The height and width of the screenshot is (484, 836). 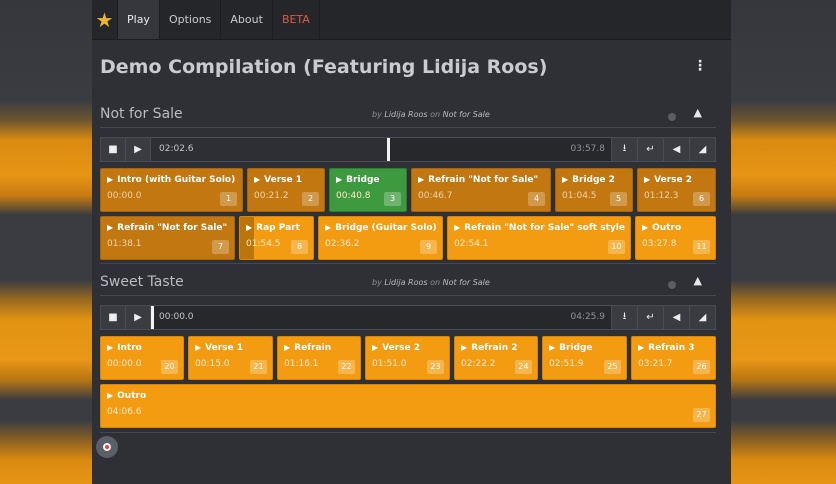 I want to click on cue-button-playing: ▶ Rap Part 01:54.5 8, so click(x=276, y=238).